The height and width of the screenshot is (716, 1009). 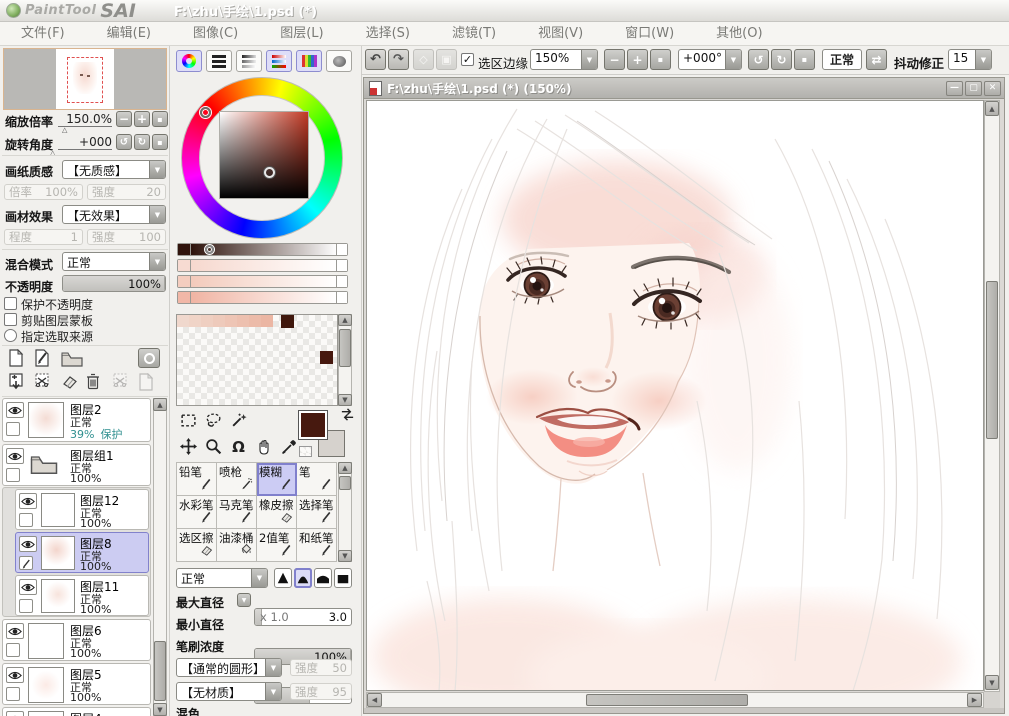 I want to click on vscrollbar-thumb, so click(x=992, y=360).